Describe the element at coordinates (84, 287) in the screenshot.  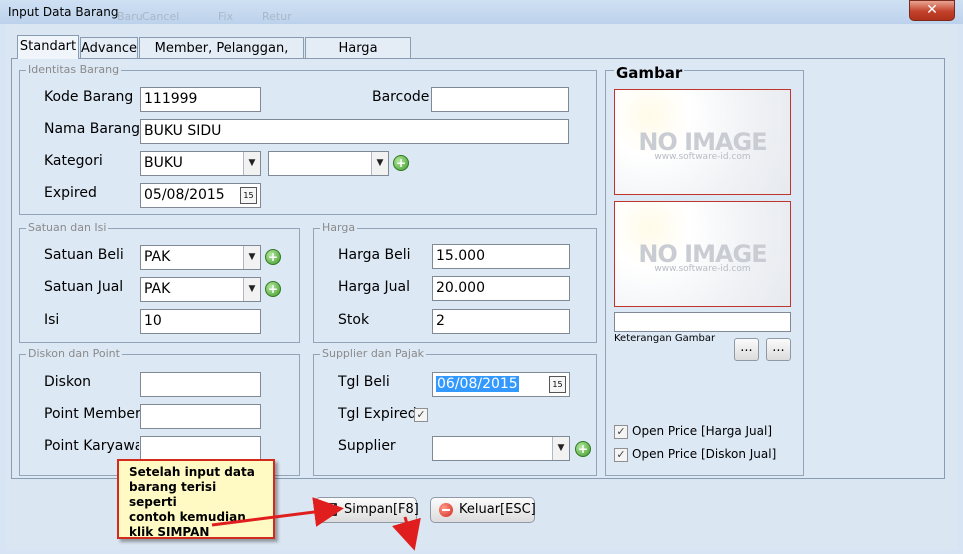
I see `satuan-jual-label: Satuan Jual` at that location.